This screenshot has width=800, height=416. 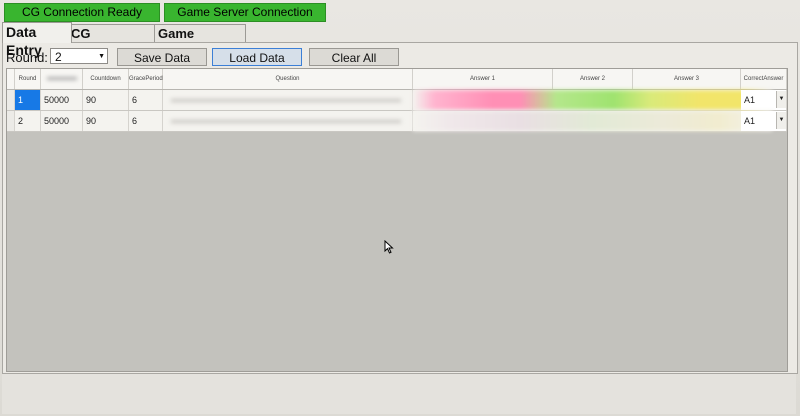 What do you see at coordinates (82, 12) in the screenshot?
I see `cg-connection-status: CG Connection Ready` at bounding box center [82, 12].